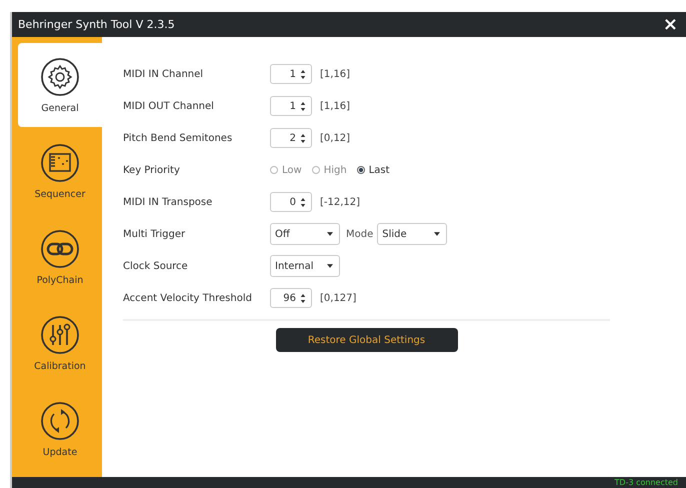 The height and width of the screenshot is (488, 686). I want to click on setting-label: MIDI IN Transpose, so click(168, 202).